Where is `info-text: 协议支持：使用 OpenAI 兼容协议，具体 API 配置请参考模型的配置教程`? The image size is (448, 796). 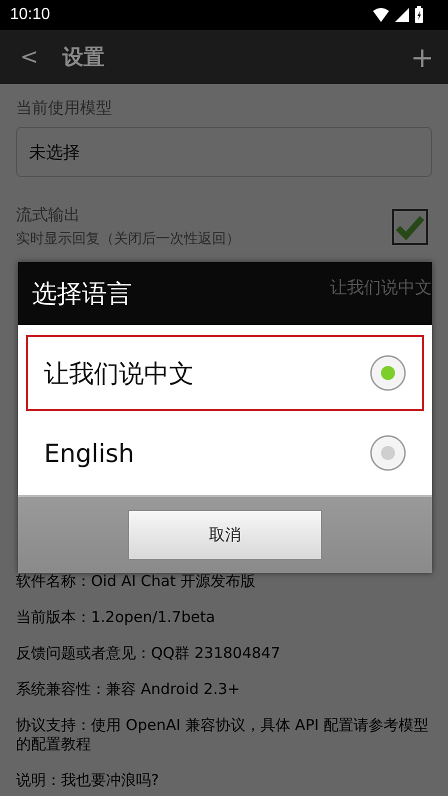 info-text: 协议支持：使用 OpenAI 兼容协议，具体 API 配置请参考模型的配置教程 is located at coordinates (223, 735).